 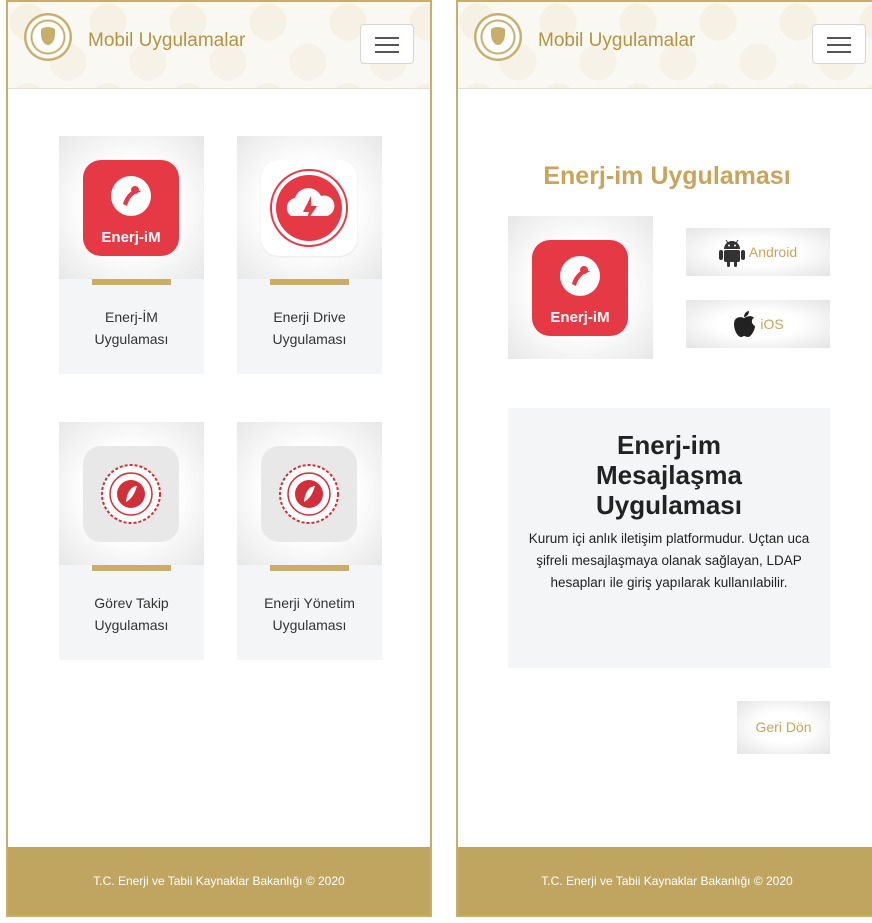 I want to click on app-name: Enerji Yönetim Uygulaması, so click(x=309, y=614).